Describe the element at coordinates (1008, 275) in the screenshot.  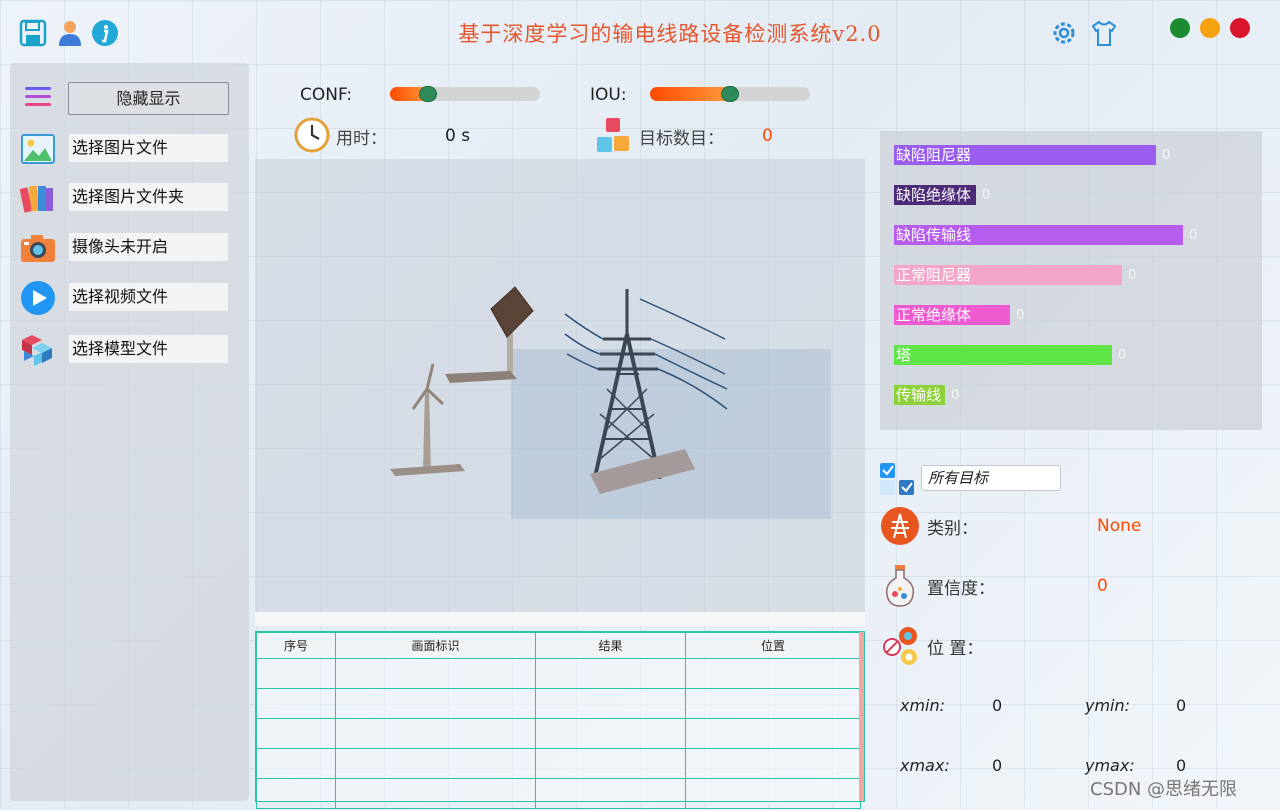
I see `class-stat-bar: 正常阻尼器` at that location.